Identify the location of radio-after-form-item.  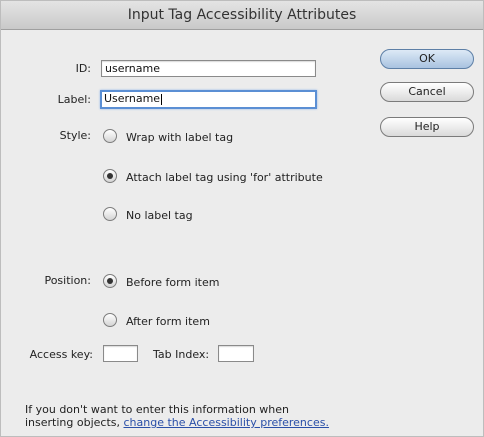
(110, 320).